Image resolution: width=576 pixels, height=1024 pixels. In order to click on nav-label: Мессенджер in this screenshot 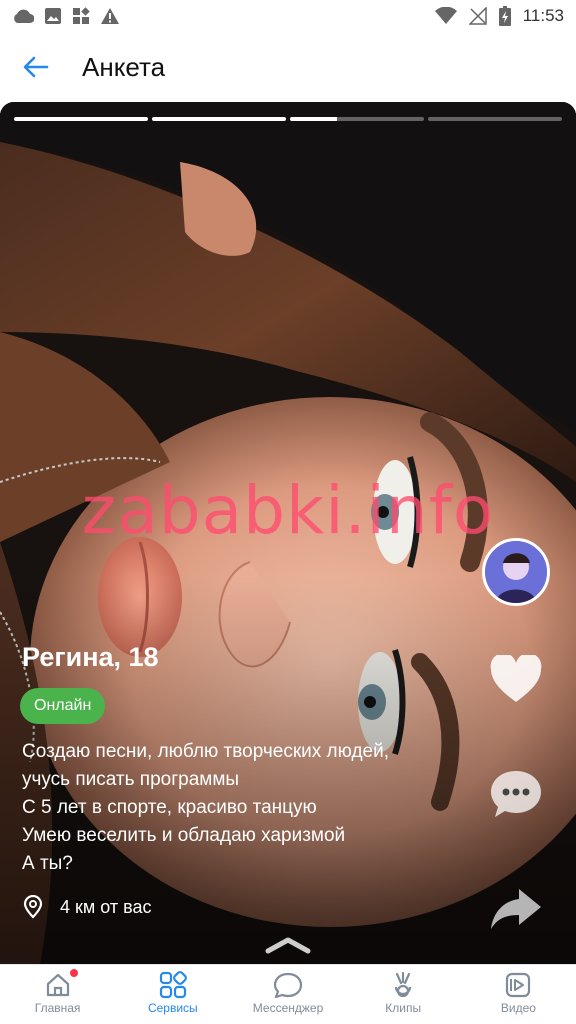, I will do `click(288, 1008)`.